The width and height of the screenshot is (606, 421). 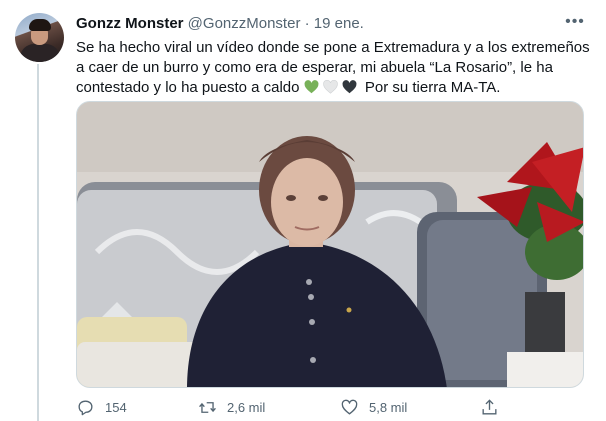 I want to click on tweet-text-tail: Por su tierra MA-TA., so click(x=432, y=87).